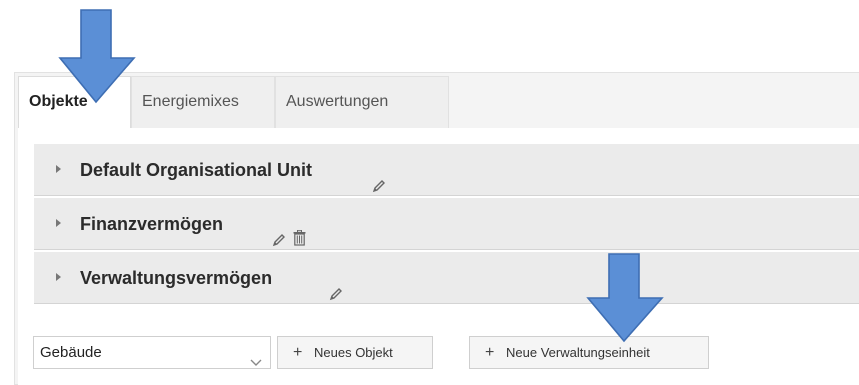  I want to click on unit-row-verwaltungsvermoegen: Verwaltungsvermögen, so click(446, 278).